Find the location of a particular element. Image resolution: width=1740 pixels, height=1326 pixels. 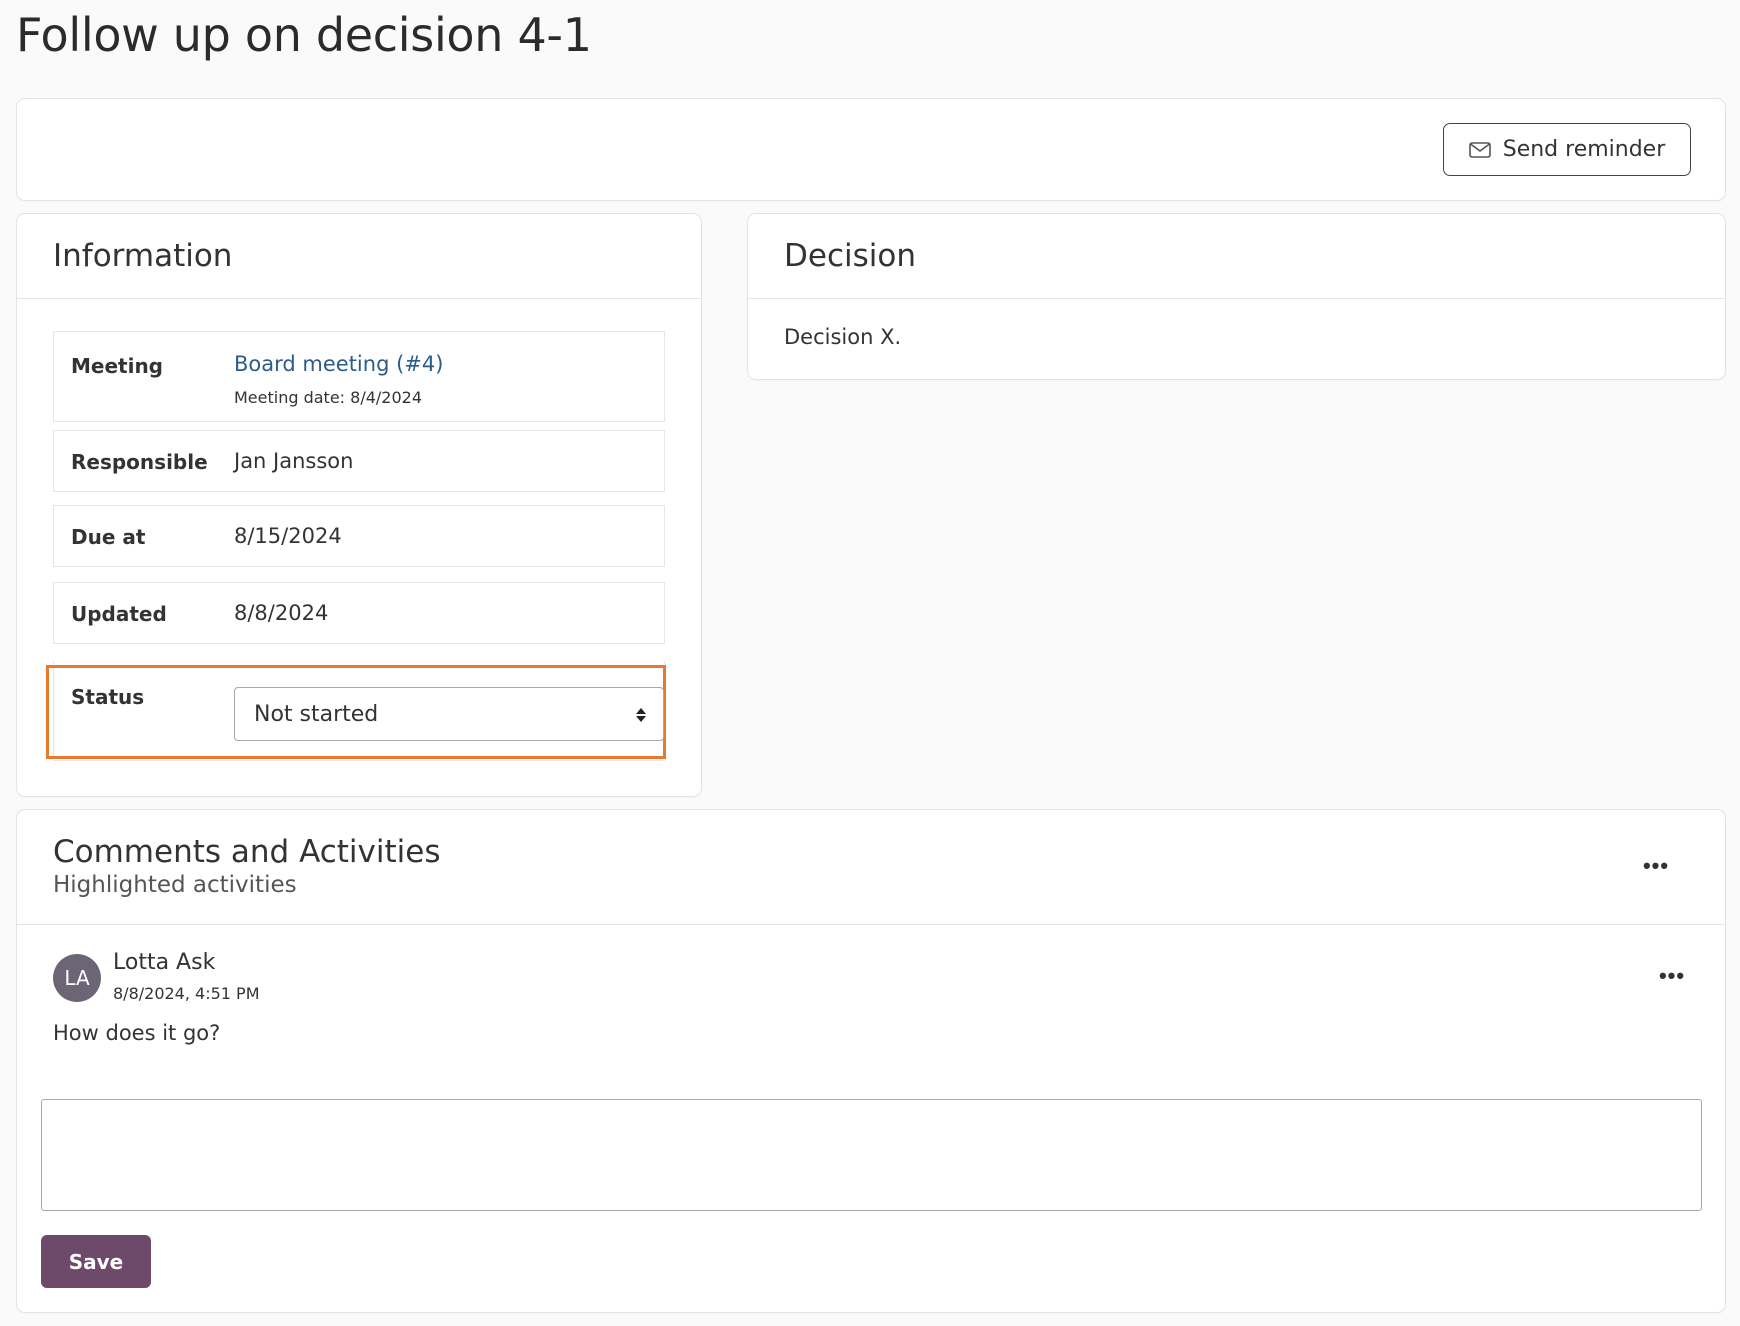

due-at-value: 8/15/2024 is located at coordinates (288, 536).